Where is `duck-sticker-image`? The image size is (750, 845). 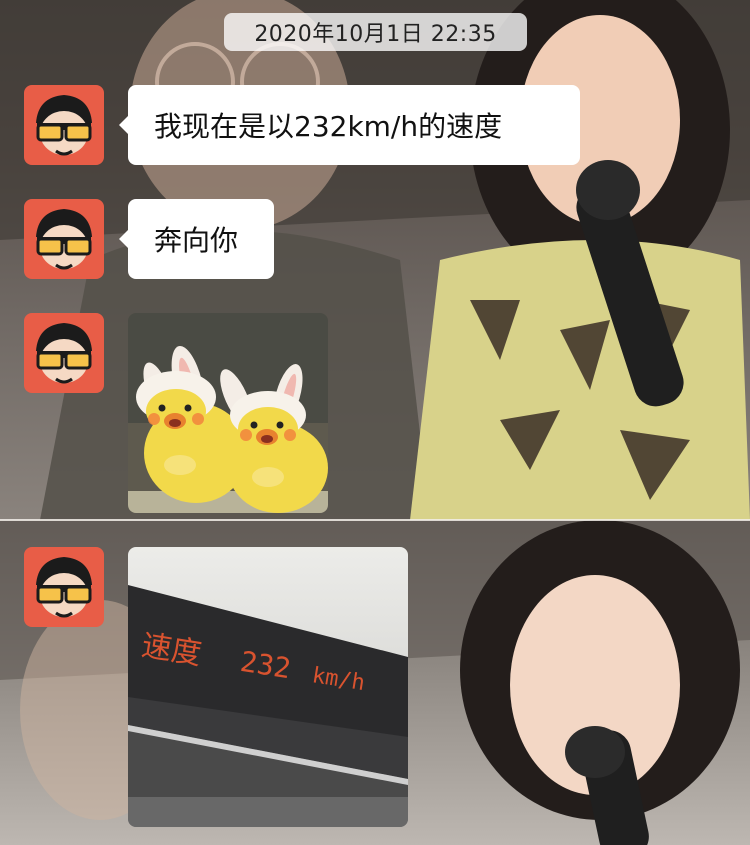 duck-sticker-image is located at coordinates (228, 413).